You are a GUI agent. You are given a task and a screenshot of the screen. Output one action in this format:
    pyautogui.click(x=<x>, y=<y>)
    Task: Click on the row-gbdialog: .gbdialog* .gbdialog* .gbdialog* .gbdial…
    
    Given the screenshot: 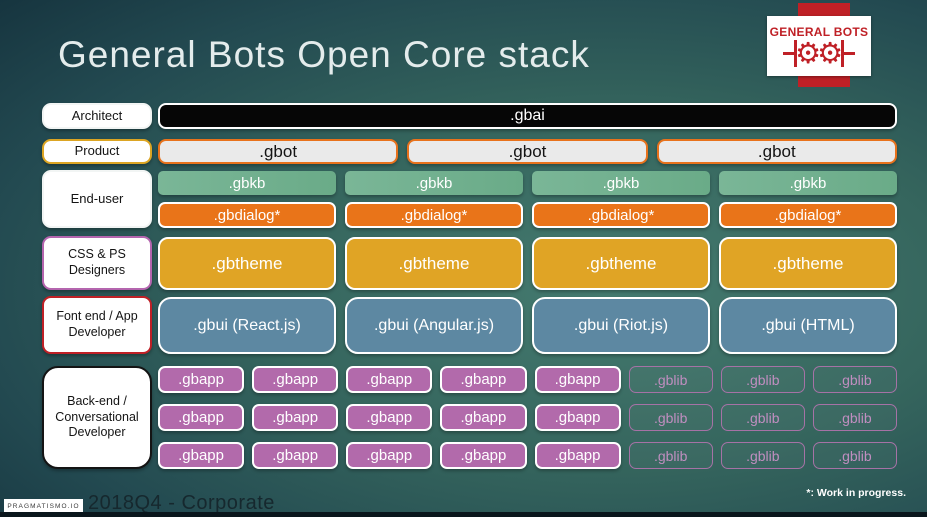 What is the action you would take?
    pyautogui.click(x=527, y=215)
    